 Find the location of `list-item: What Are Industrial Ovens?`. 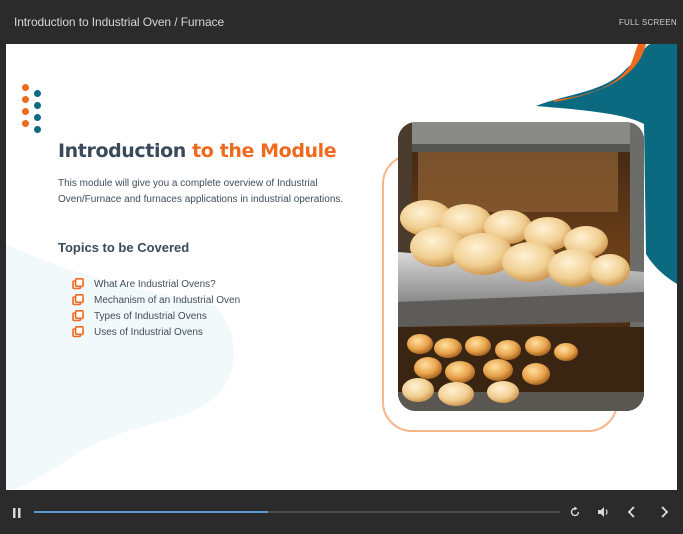

list-item: What Are Industrial Ovens? is located at coordinates (156, 284).